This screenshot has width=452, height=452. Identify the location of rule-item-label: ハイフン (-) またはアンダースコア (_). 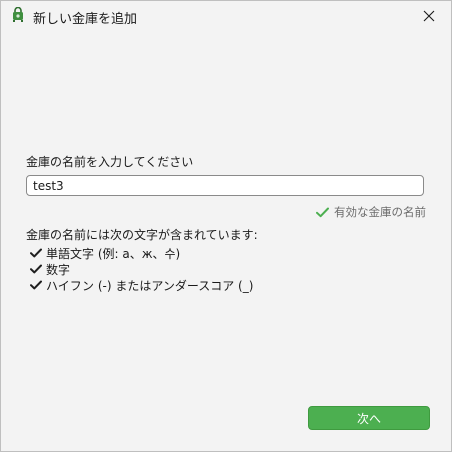
(150, 285).